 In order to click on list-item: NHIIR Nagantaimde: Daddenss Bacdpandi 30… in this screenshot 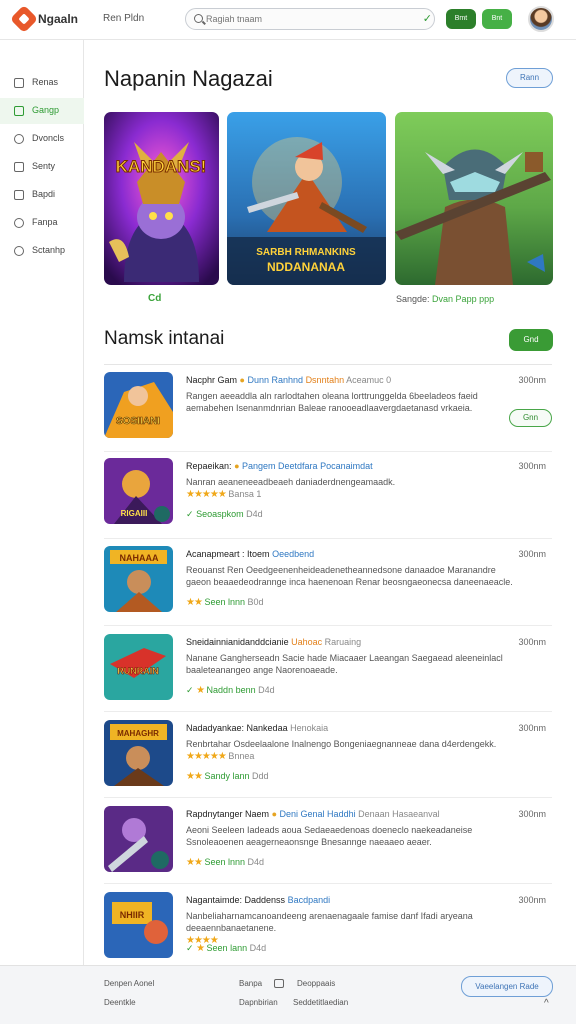, I will do `click(328, 934)`.